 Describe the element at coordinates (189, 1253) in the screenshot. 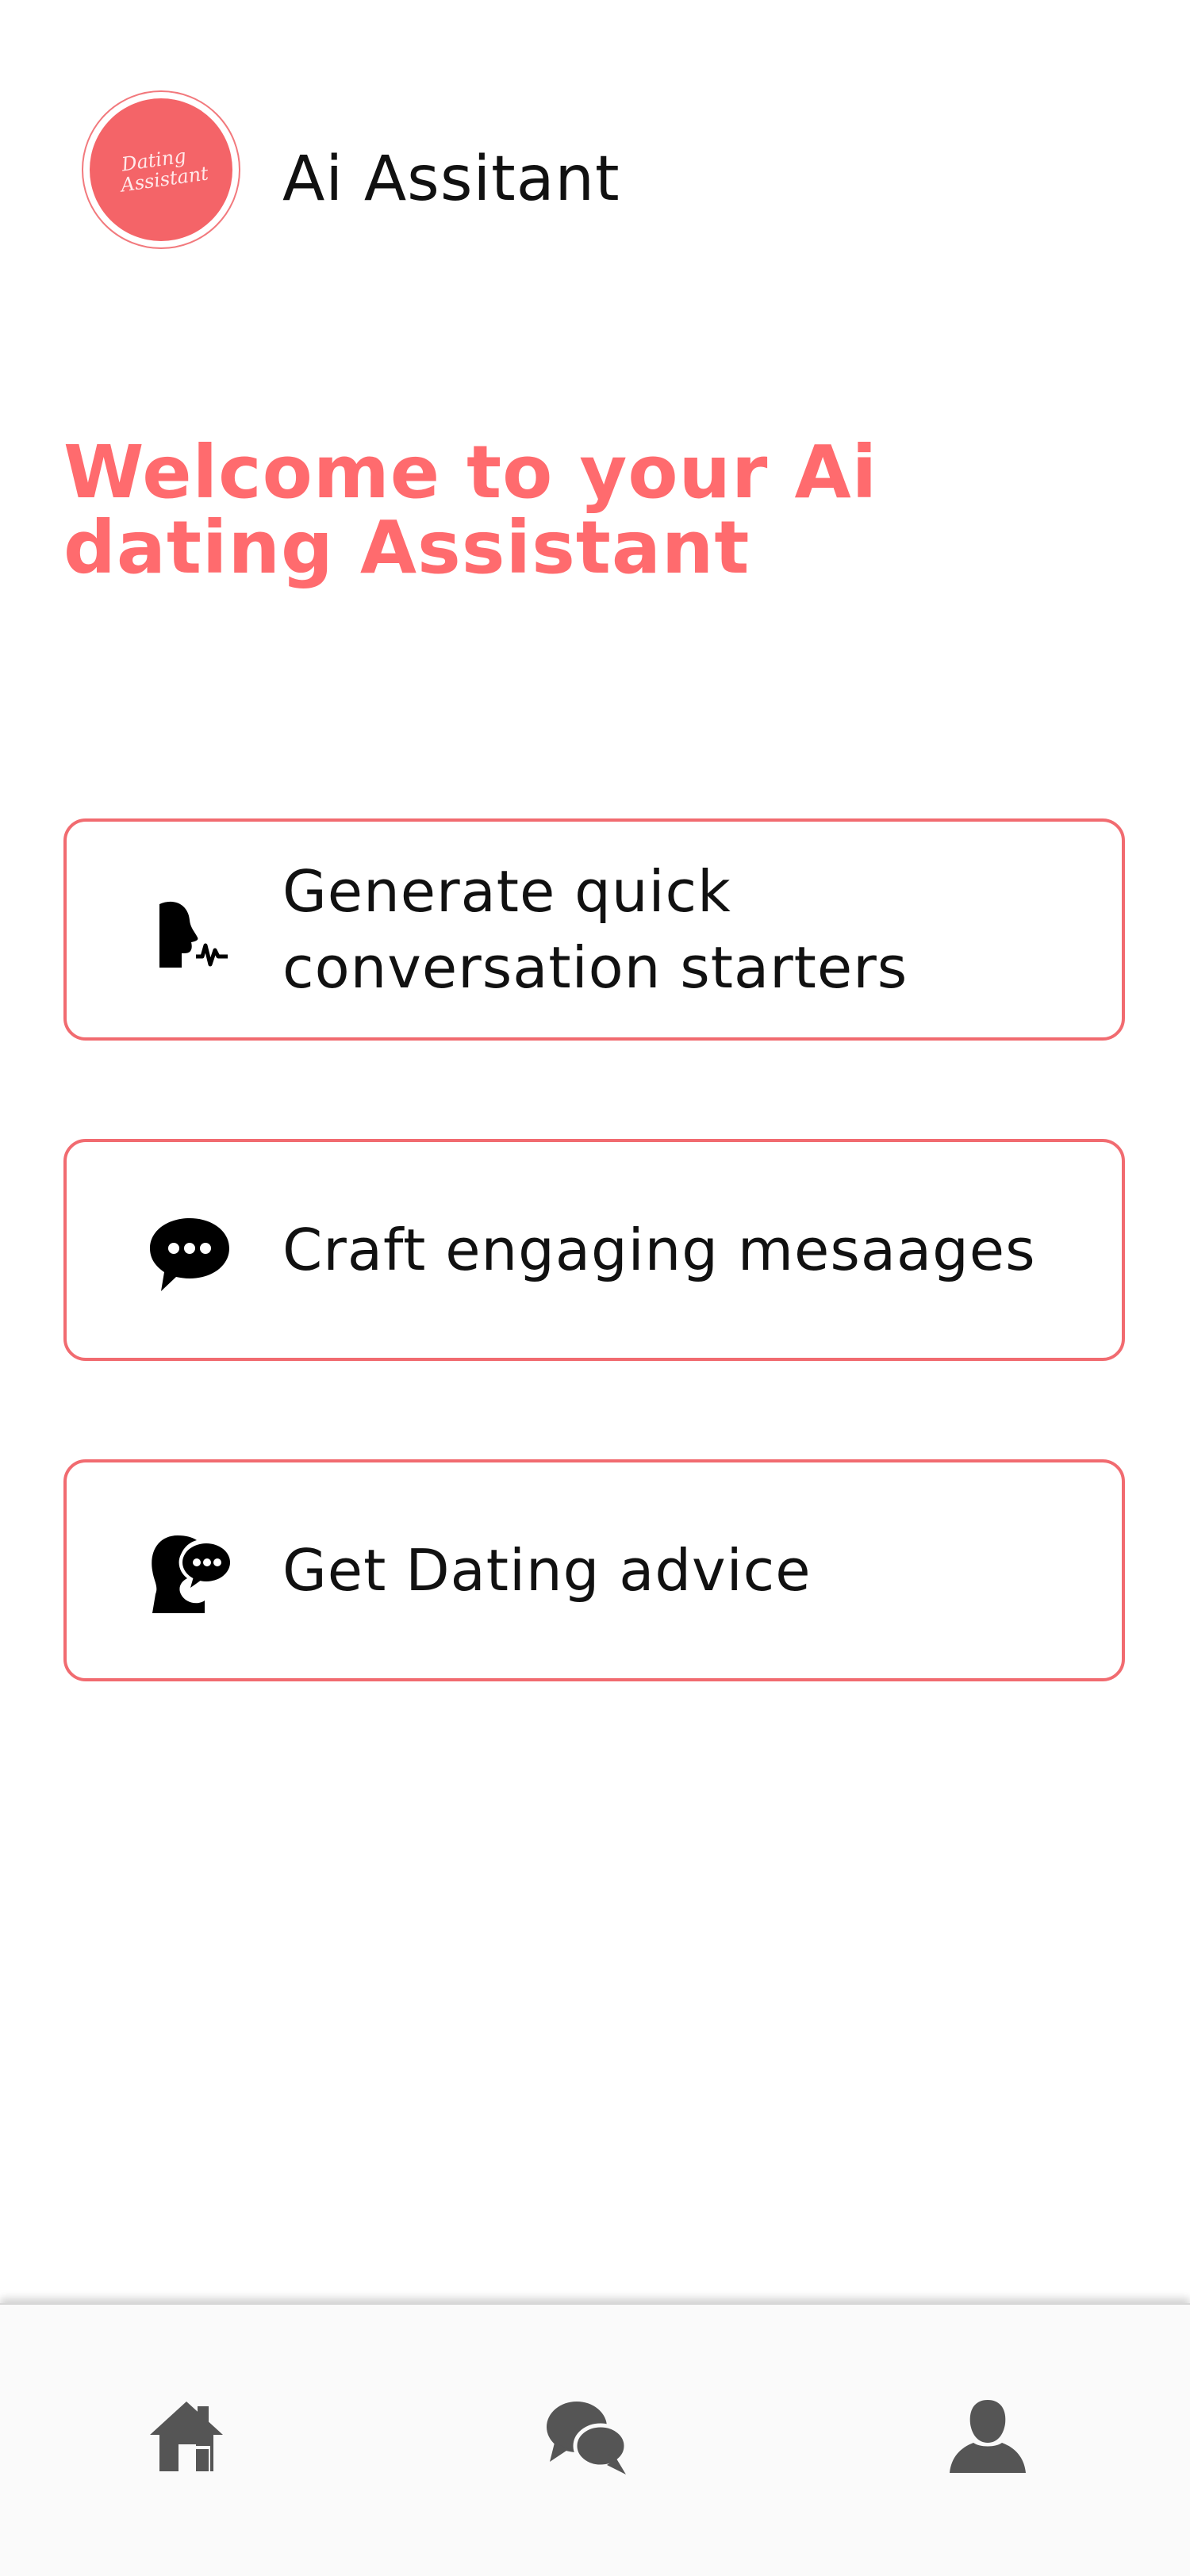

I see `chat-bubble-icon` at that location.